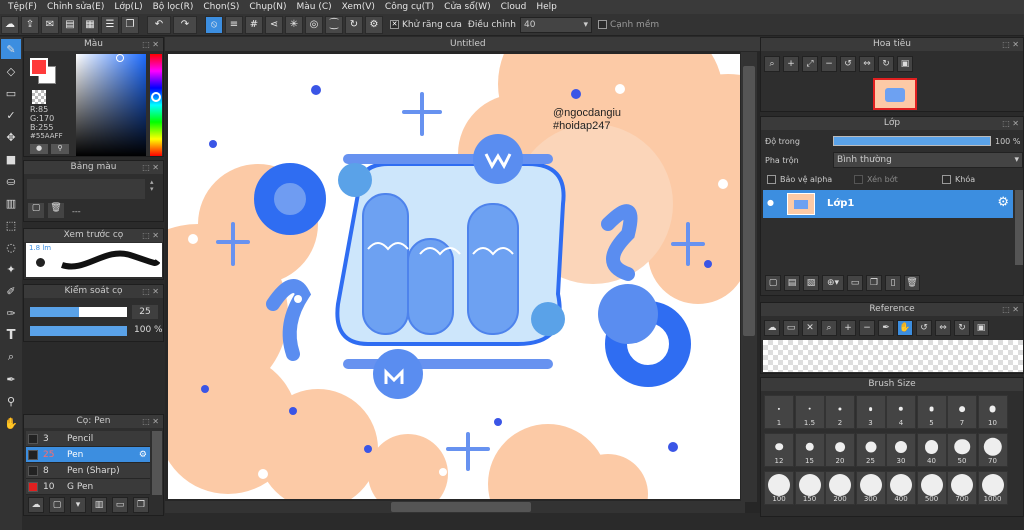 The image size is (1024, 530). What do you see at coordinates (110, 24) in the screenshot?
I see `list-icon: ☰` at bounding box center [110, 24].